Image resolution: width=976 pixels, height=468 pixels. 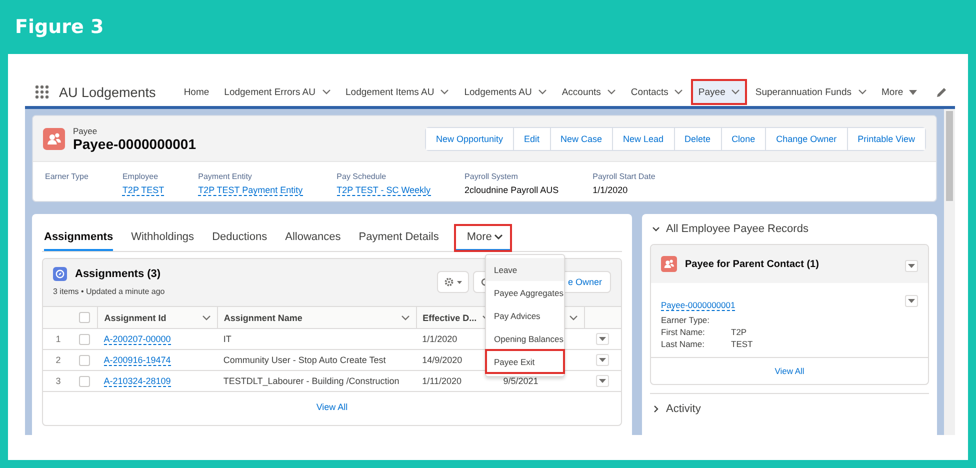 What do you see at coordinates (316, 360) in the screenshot?
I see `table-cell: Community User - Stop Auto Create Test` at bounding box center [316, 360].